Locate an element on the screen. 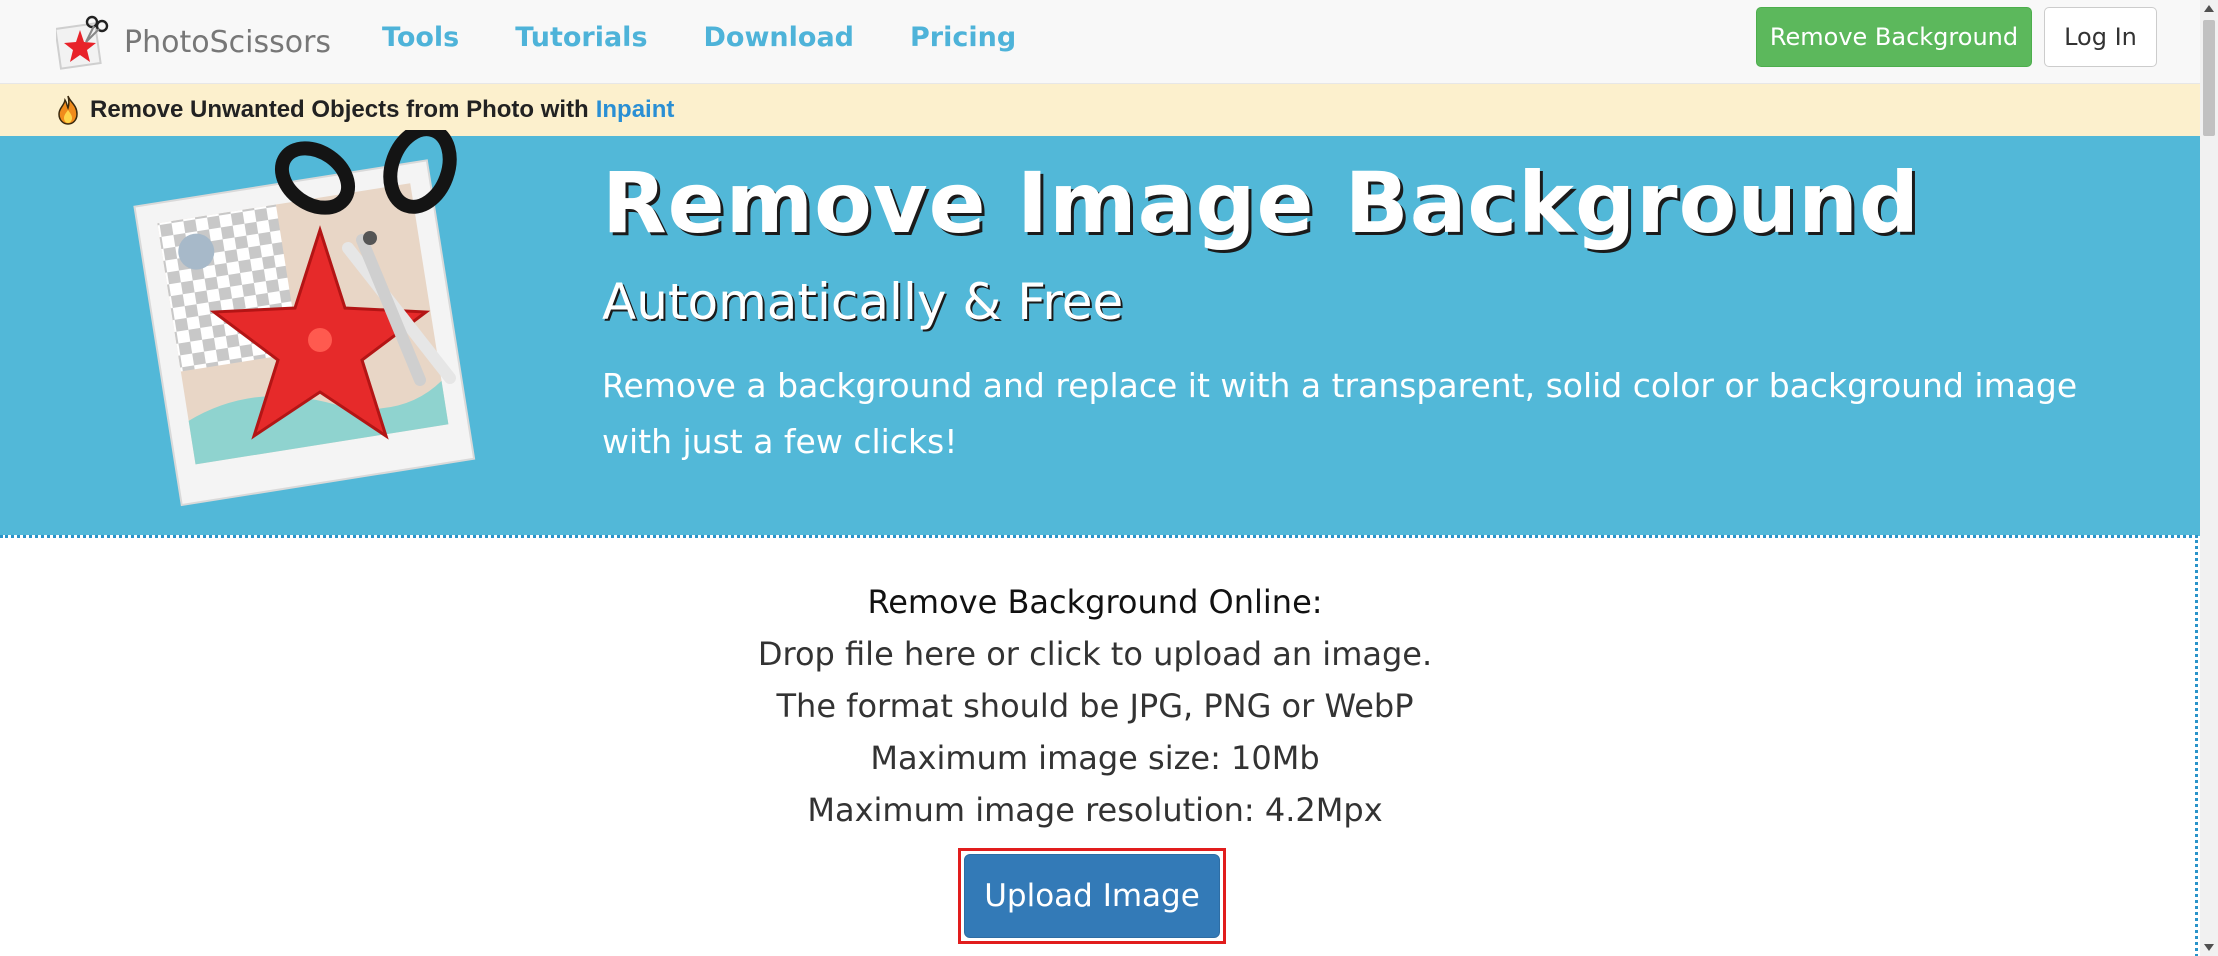 The height and width of the screenshot is (956, 2218). upload-image-button: Upload Image is located at coordinates (1092, 896).